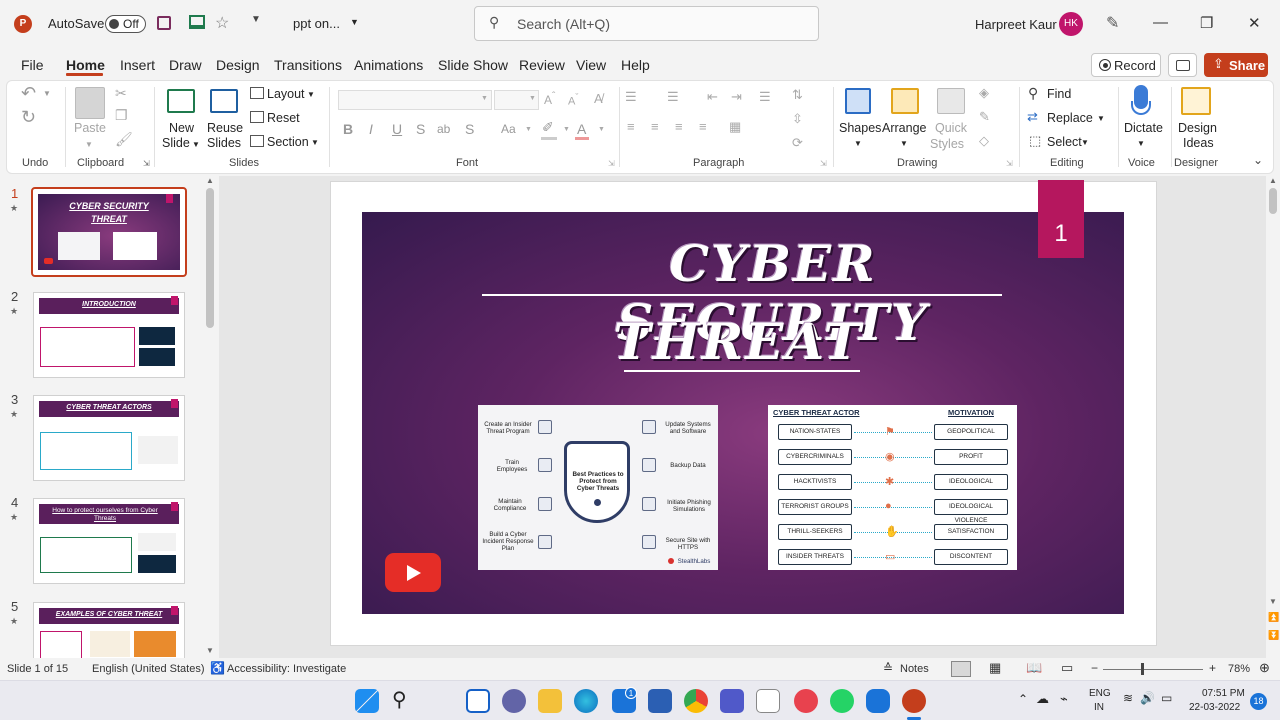 The image size is (1280, 720). Describe the element at coordinates (914, 701) in the screenshot. I see `powerpoint-taskbar-icon` at that location.